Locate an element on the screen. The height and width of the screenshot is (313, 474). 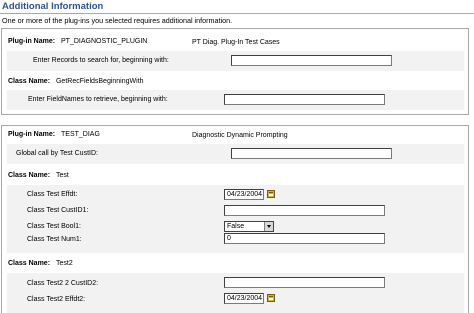
plugin-description: PT Diag. Plug-In Test Cases is located at coordinates (236, 42).